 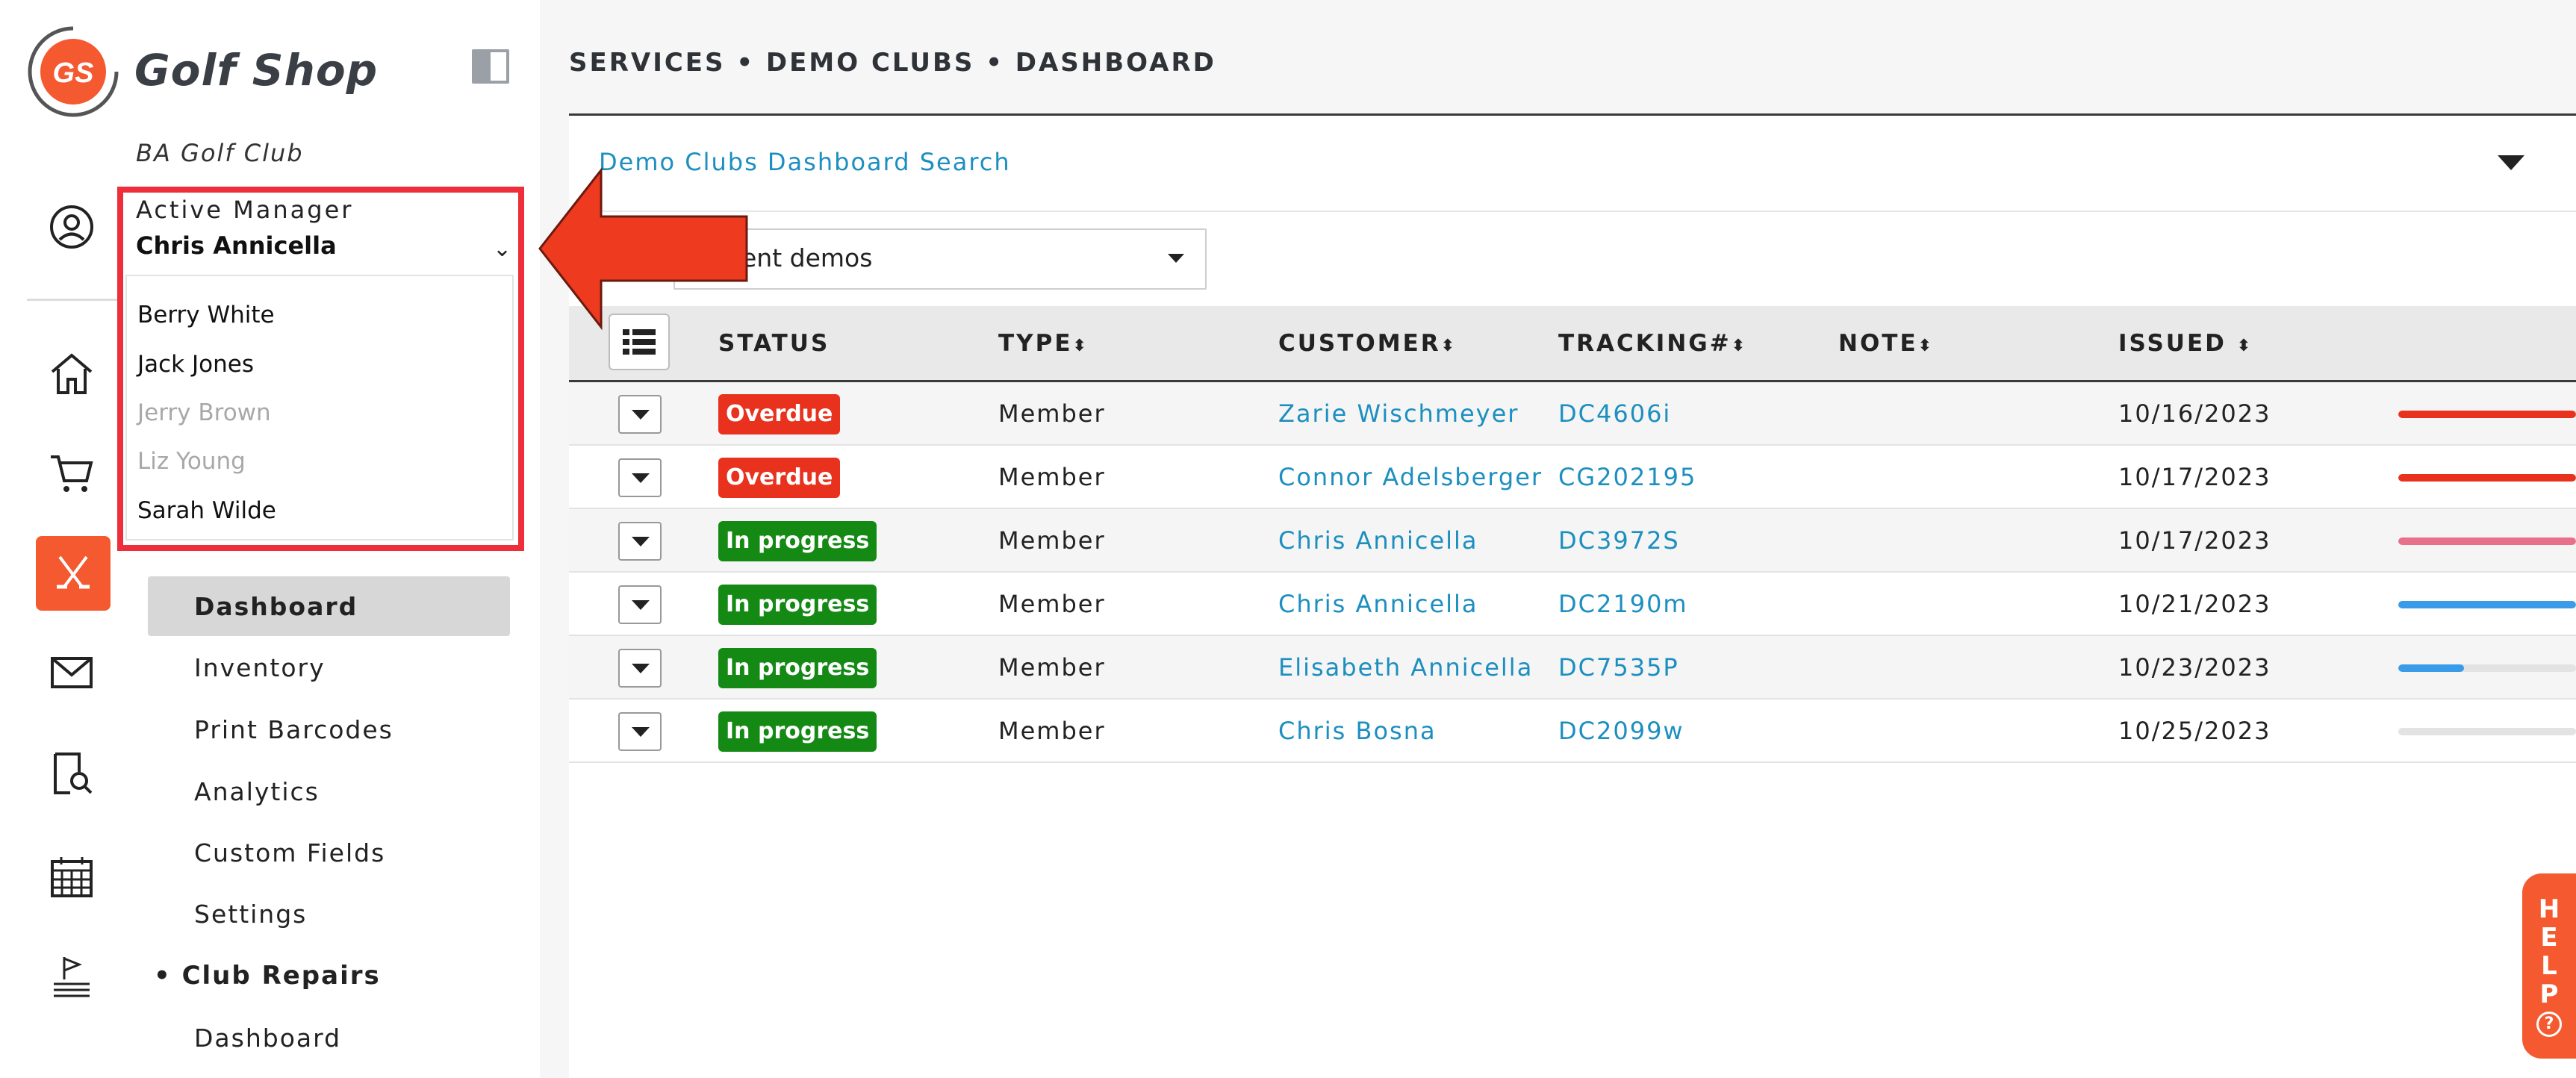 What do you see at coordinates (1359, 343) in the screenshot?
I see `column-label: CUSTOMER` at bounding box center [1359, 343].